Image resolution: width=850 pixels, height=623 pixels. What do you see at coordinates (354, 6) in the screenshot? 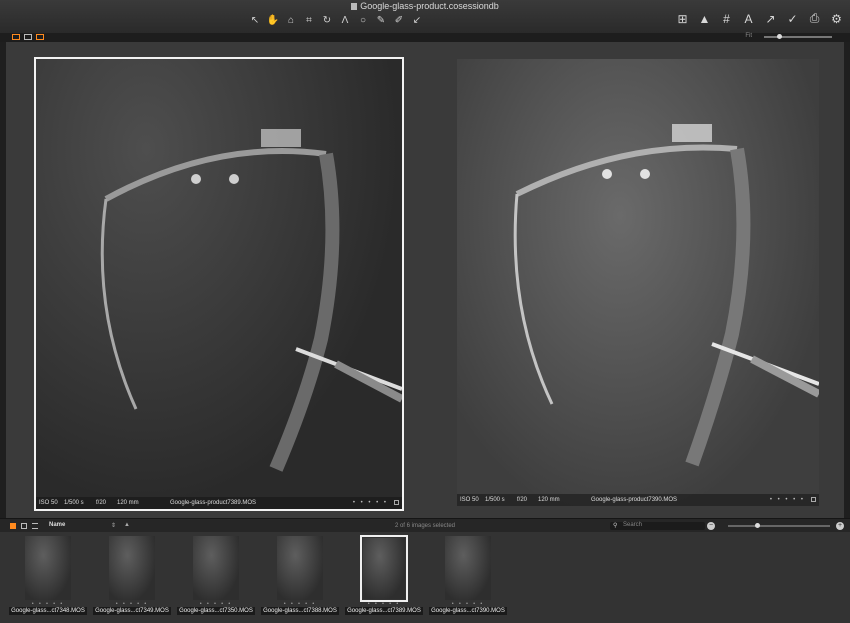
I see `document-icon` at bounding box center [354, 6].